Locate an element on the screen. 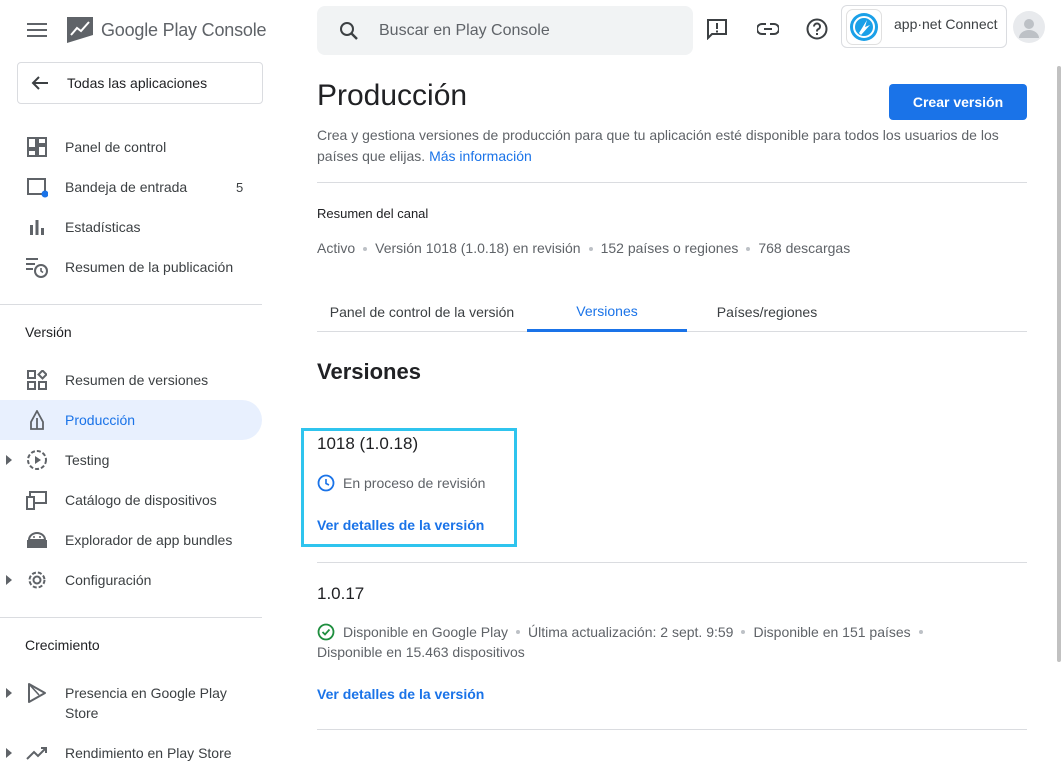 The height and width of the screenshot is (775, 1062). tab-releases: Versiones is located at coordinates (607, 312).